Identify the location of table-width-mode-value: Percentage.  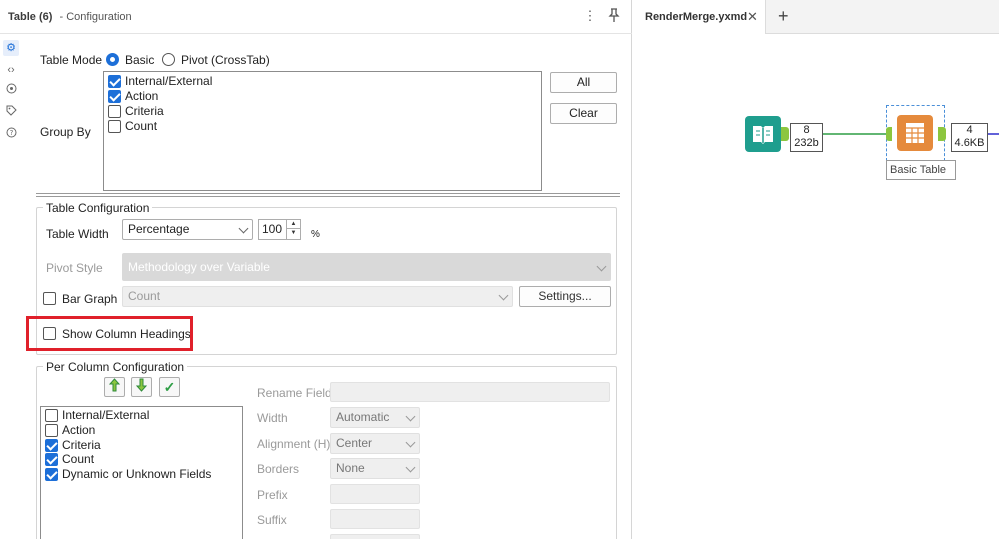
(159, 229).